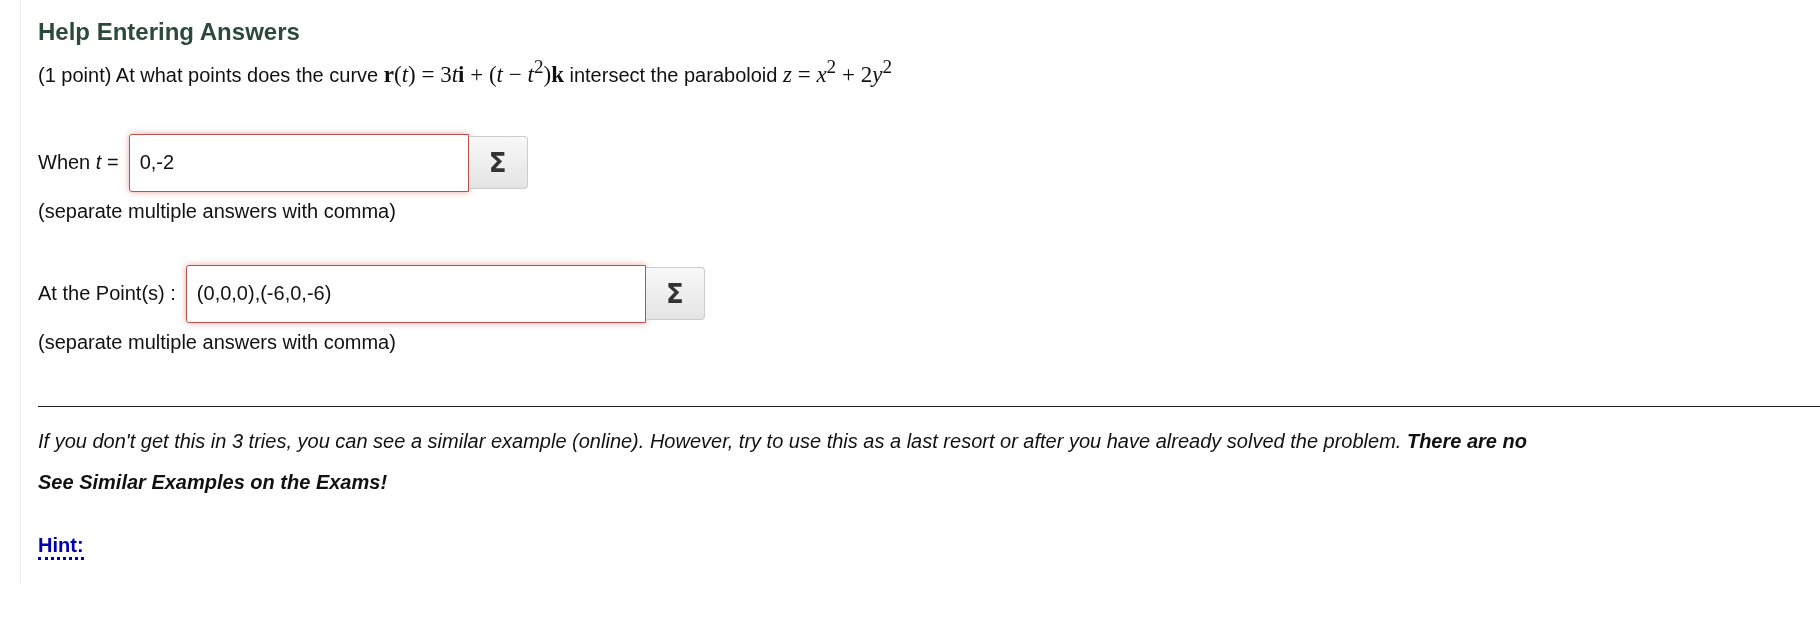  What do you see at coordinates (61, 546) in the screenshot?
I see `hint-link: Hint:` at bounding box center [61, 546].